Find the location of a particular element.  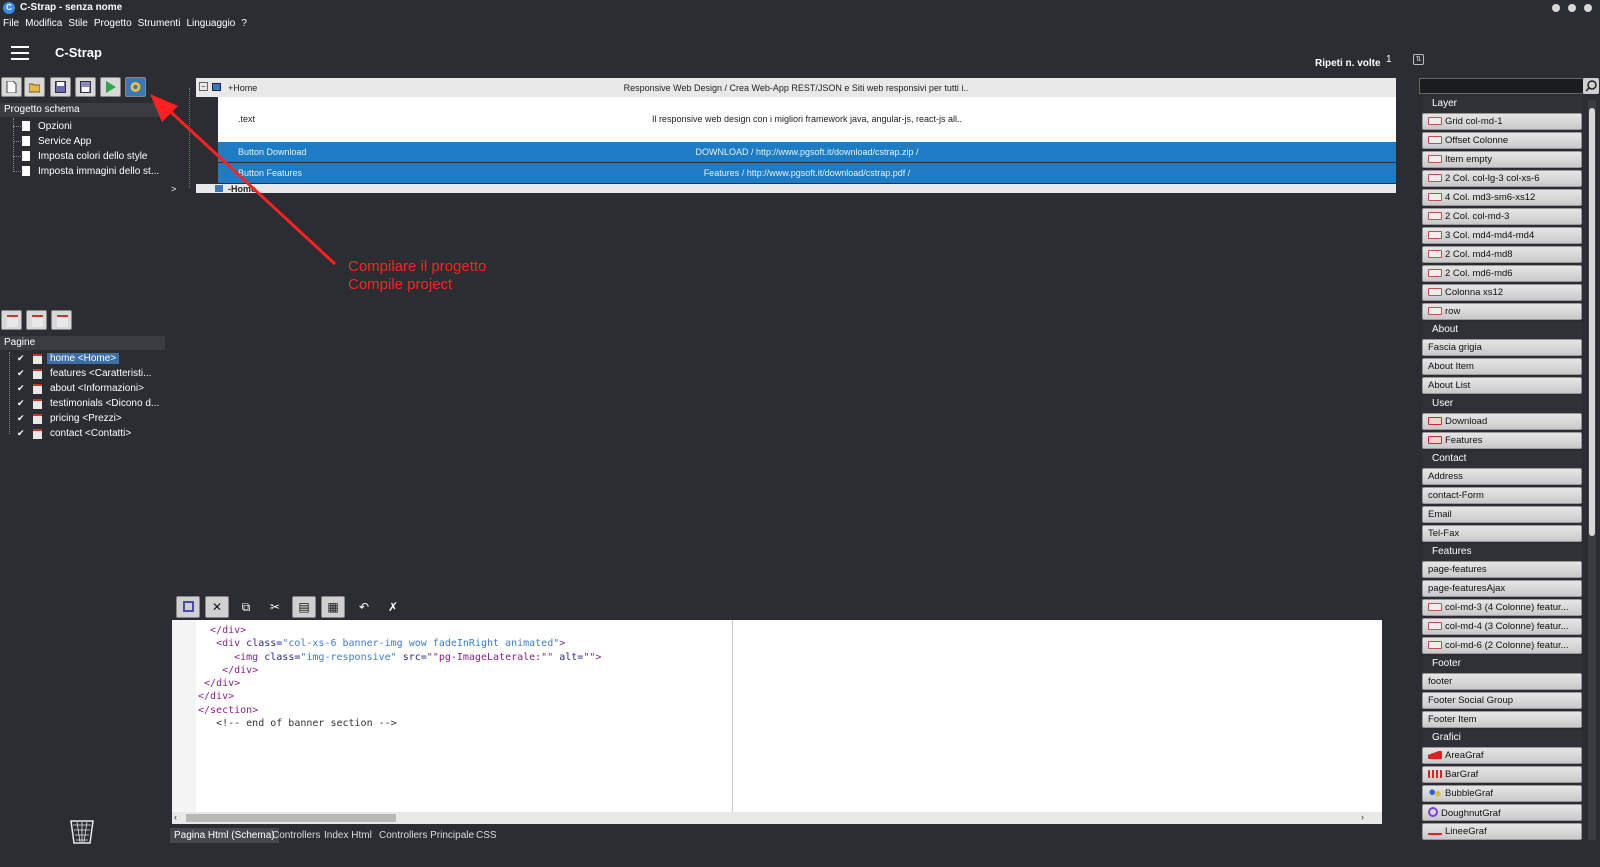

minimize-button is located at coordinates (1556, 8).